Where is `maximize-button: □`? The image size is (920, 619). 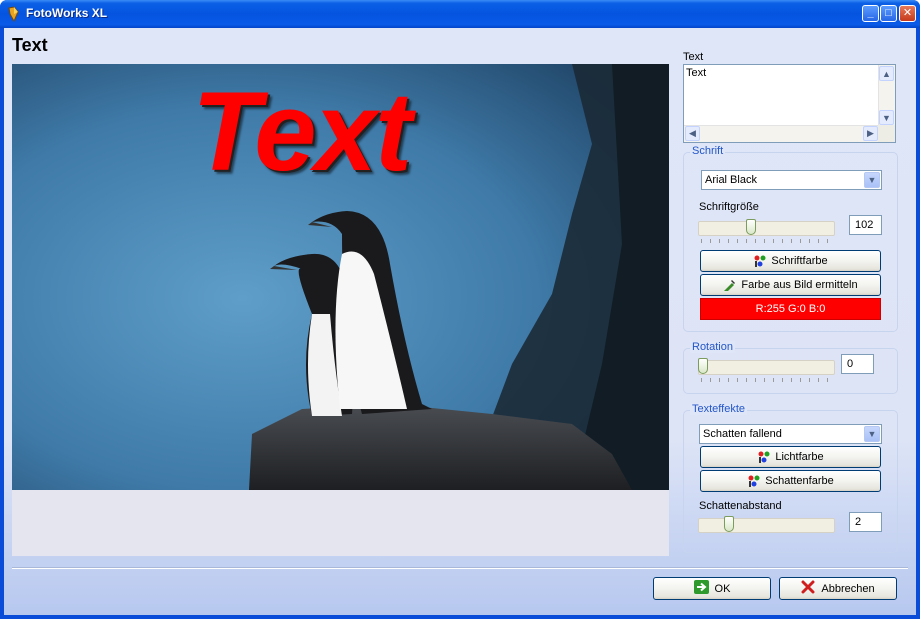
maximize-button: □ is located at coordinates (888, 13).